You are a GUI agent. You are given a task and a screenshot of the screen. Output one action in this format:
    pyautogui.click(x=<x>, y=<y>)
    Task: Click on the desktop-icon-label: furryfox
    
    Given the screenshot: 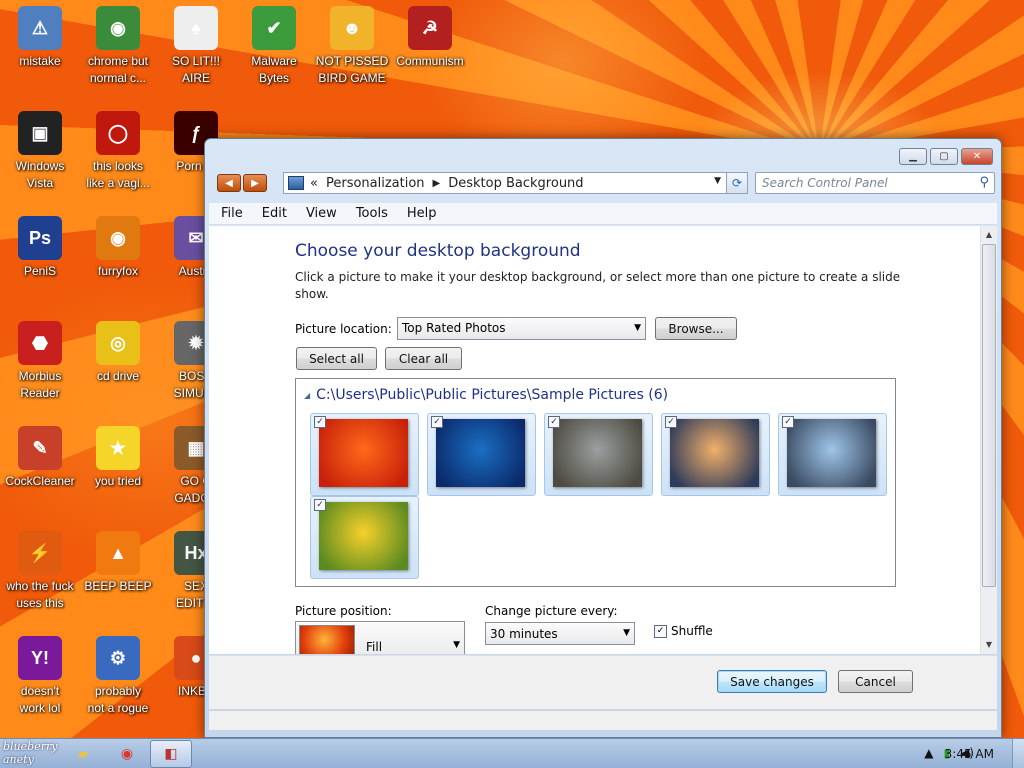 What is the action you would take?
    pyautogui.click(x=117, y=271)
    